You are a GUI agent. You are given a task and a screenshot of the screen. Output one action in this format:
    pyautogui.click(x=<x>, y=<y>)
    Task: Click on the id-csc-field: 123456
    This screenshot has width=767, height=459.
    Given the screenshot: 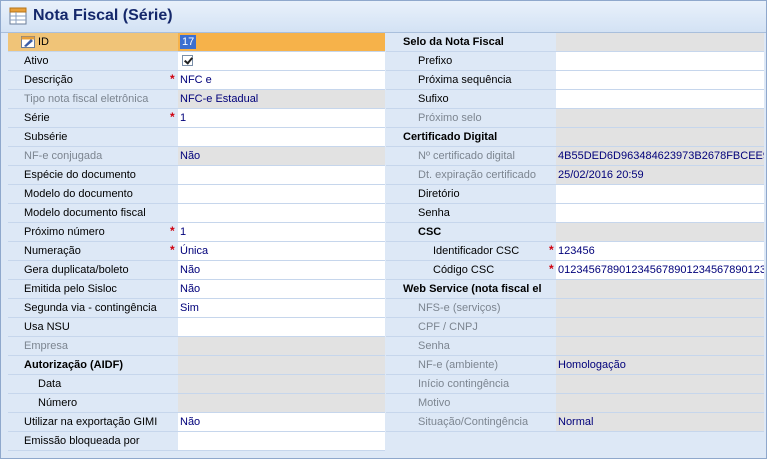 What is the action you would take?
    pyautogui.click(x=660, y=251)
    